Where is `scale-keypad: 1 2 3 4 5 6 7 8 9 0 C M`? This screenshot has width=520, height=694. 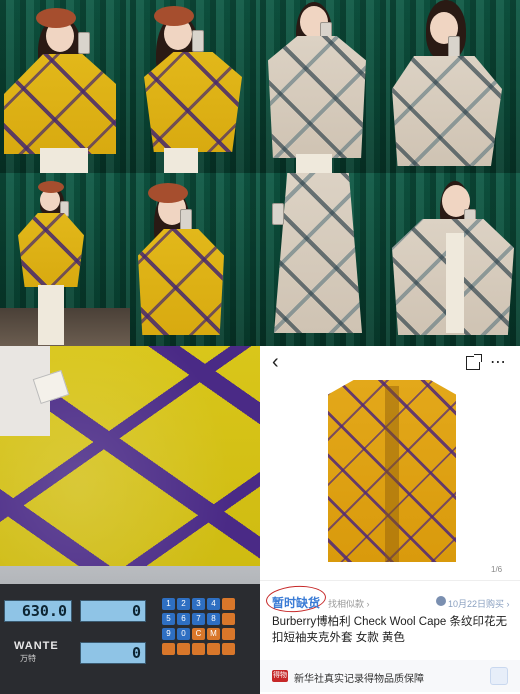 scale-keypad: 1 2 3 4 5 6 7 8 9 0 C M is located at coordinates (203, 636).